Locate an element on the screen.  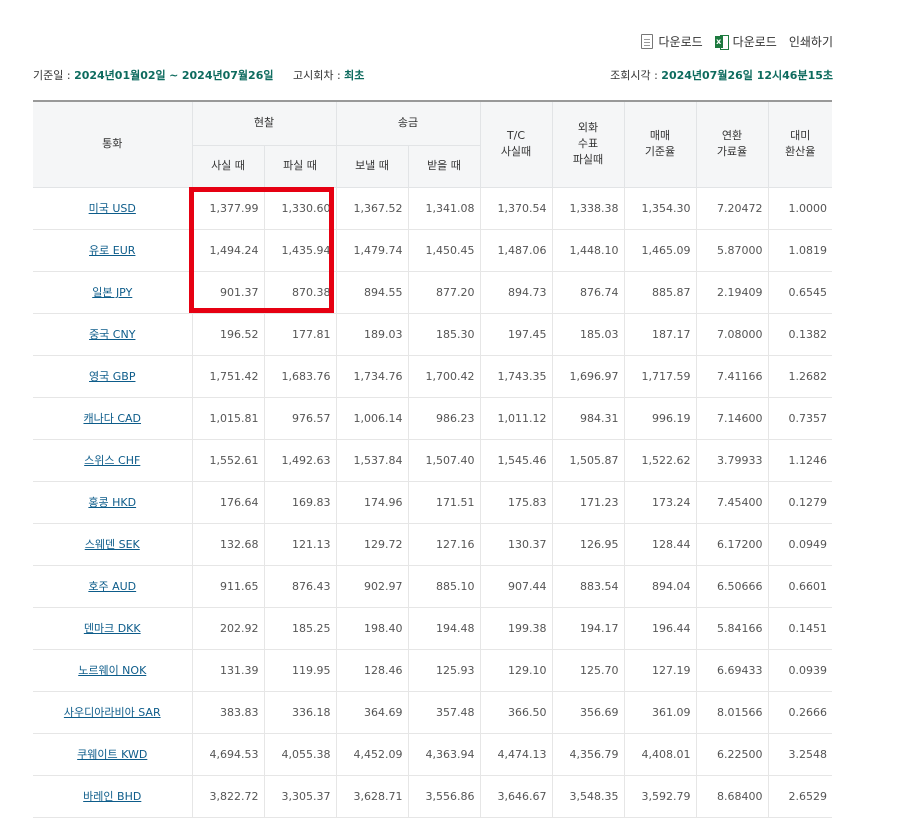
download-document-button: 다운로드 is located at coordinates (672, 41).